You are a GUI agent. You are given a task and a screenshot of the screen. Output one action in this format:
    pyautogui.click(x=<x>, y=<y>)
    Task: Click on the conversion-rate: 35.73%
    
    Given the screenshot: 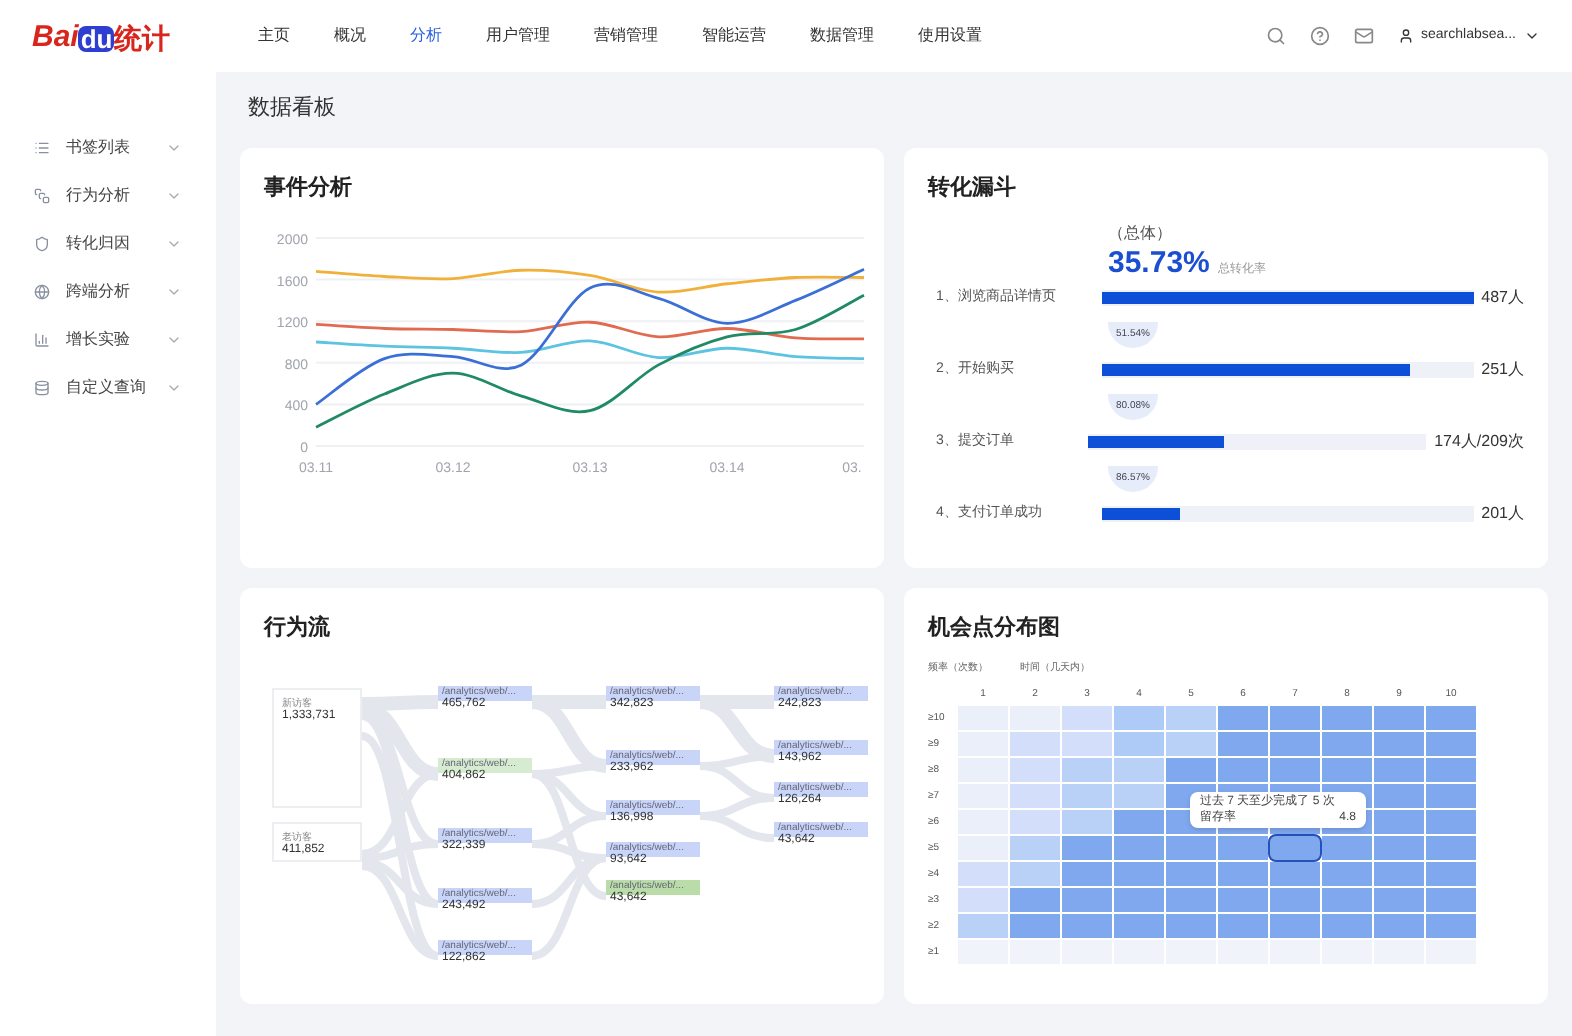 What is the action you would take?
    pyautogui.click(x=1159, y=264)
    